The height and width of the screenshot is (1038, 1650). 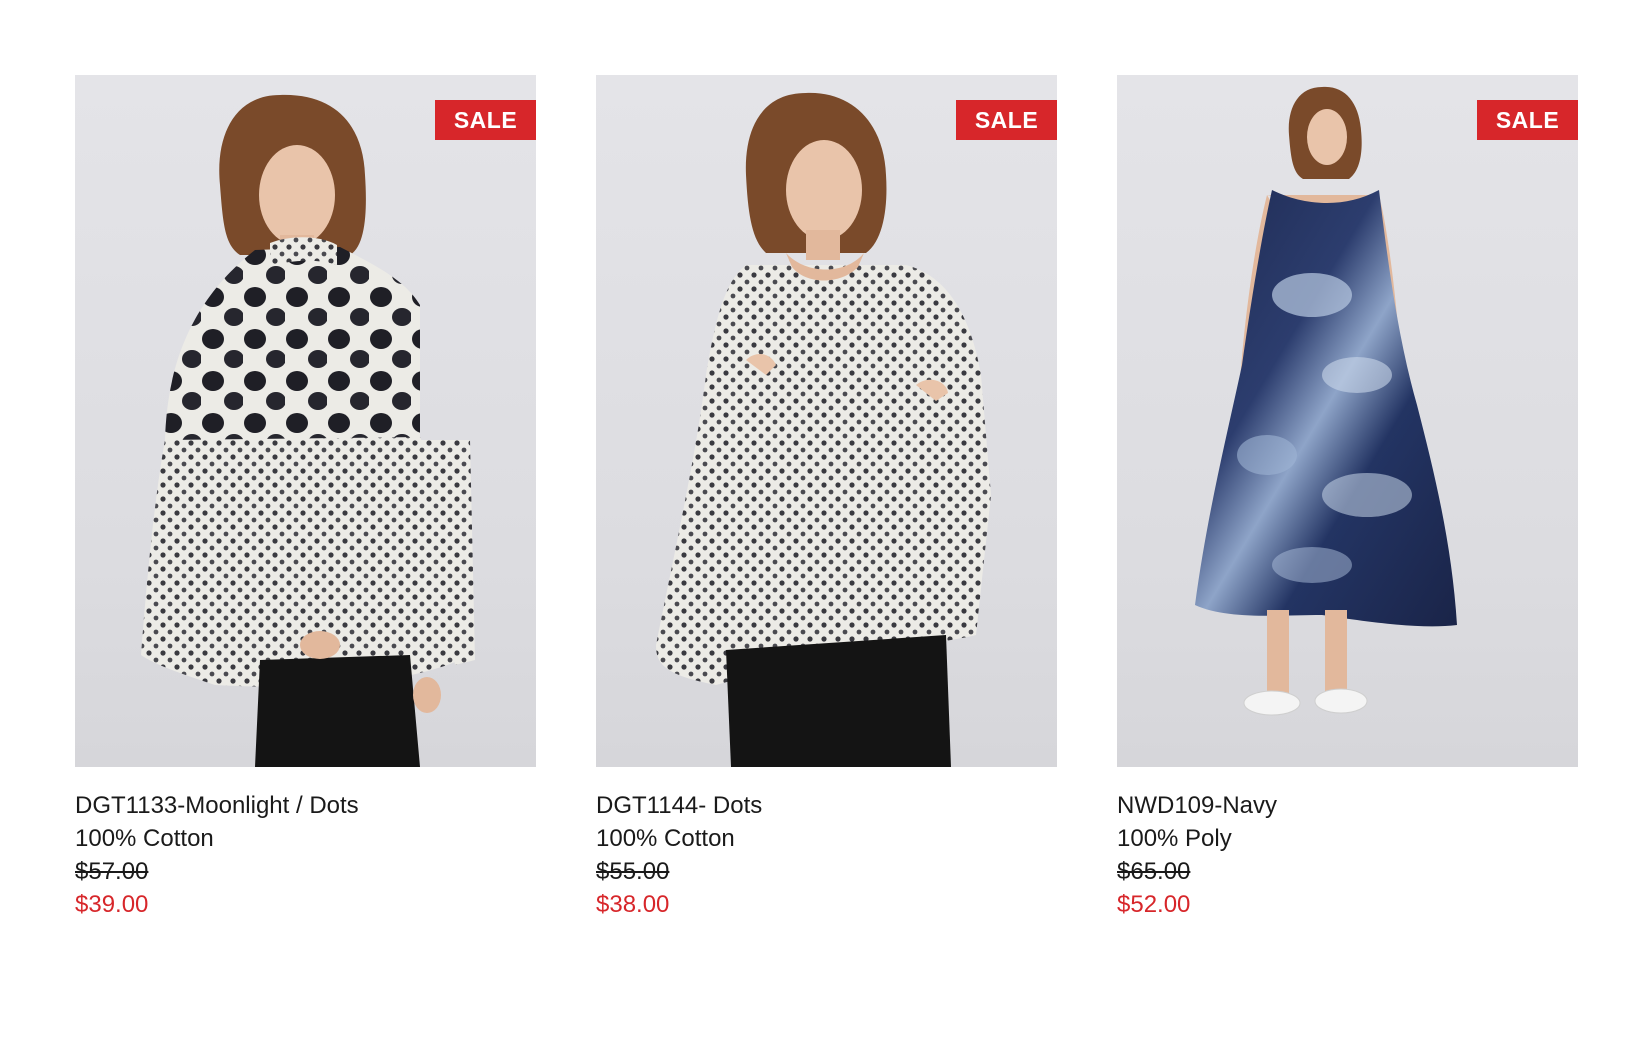 What do you see at coordinates (305, 805) in the screenshot?
I see `product-name: DGT1133-Moonlight / Dots` at bounding box center [305, 805].